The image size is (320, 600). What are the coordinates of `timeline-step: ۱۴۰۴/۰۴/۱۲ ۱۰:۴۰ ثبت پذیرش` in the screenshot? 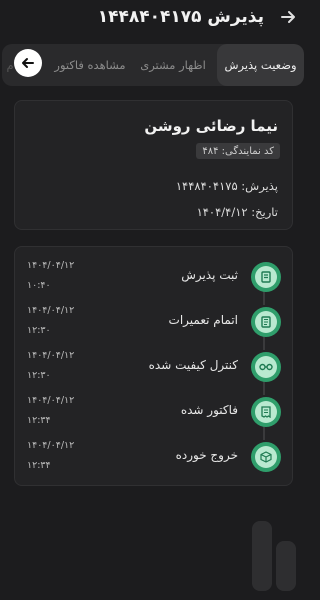 It's located at (154, 279).